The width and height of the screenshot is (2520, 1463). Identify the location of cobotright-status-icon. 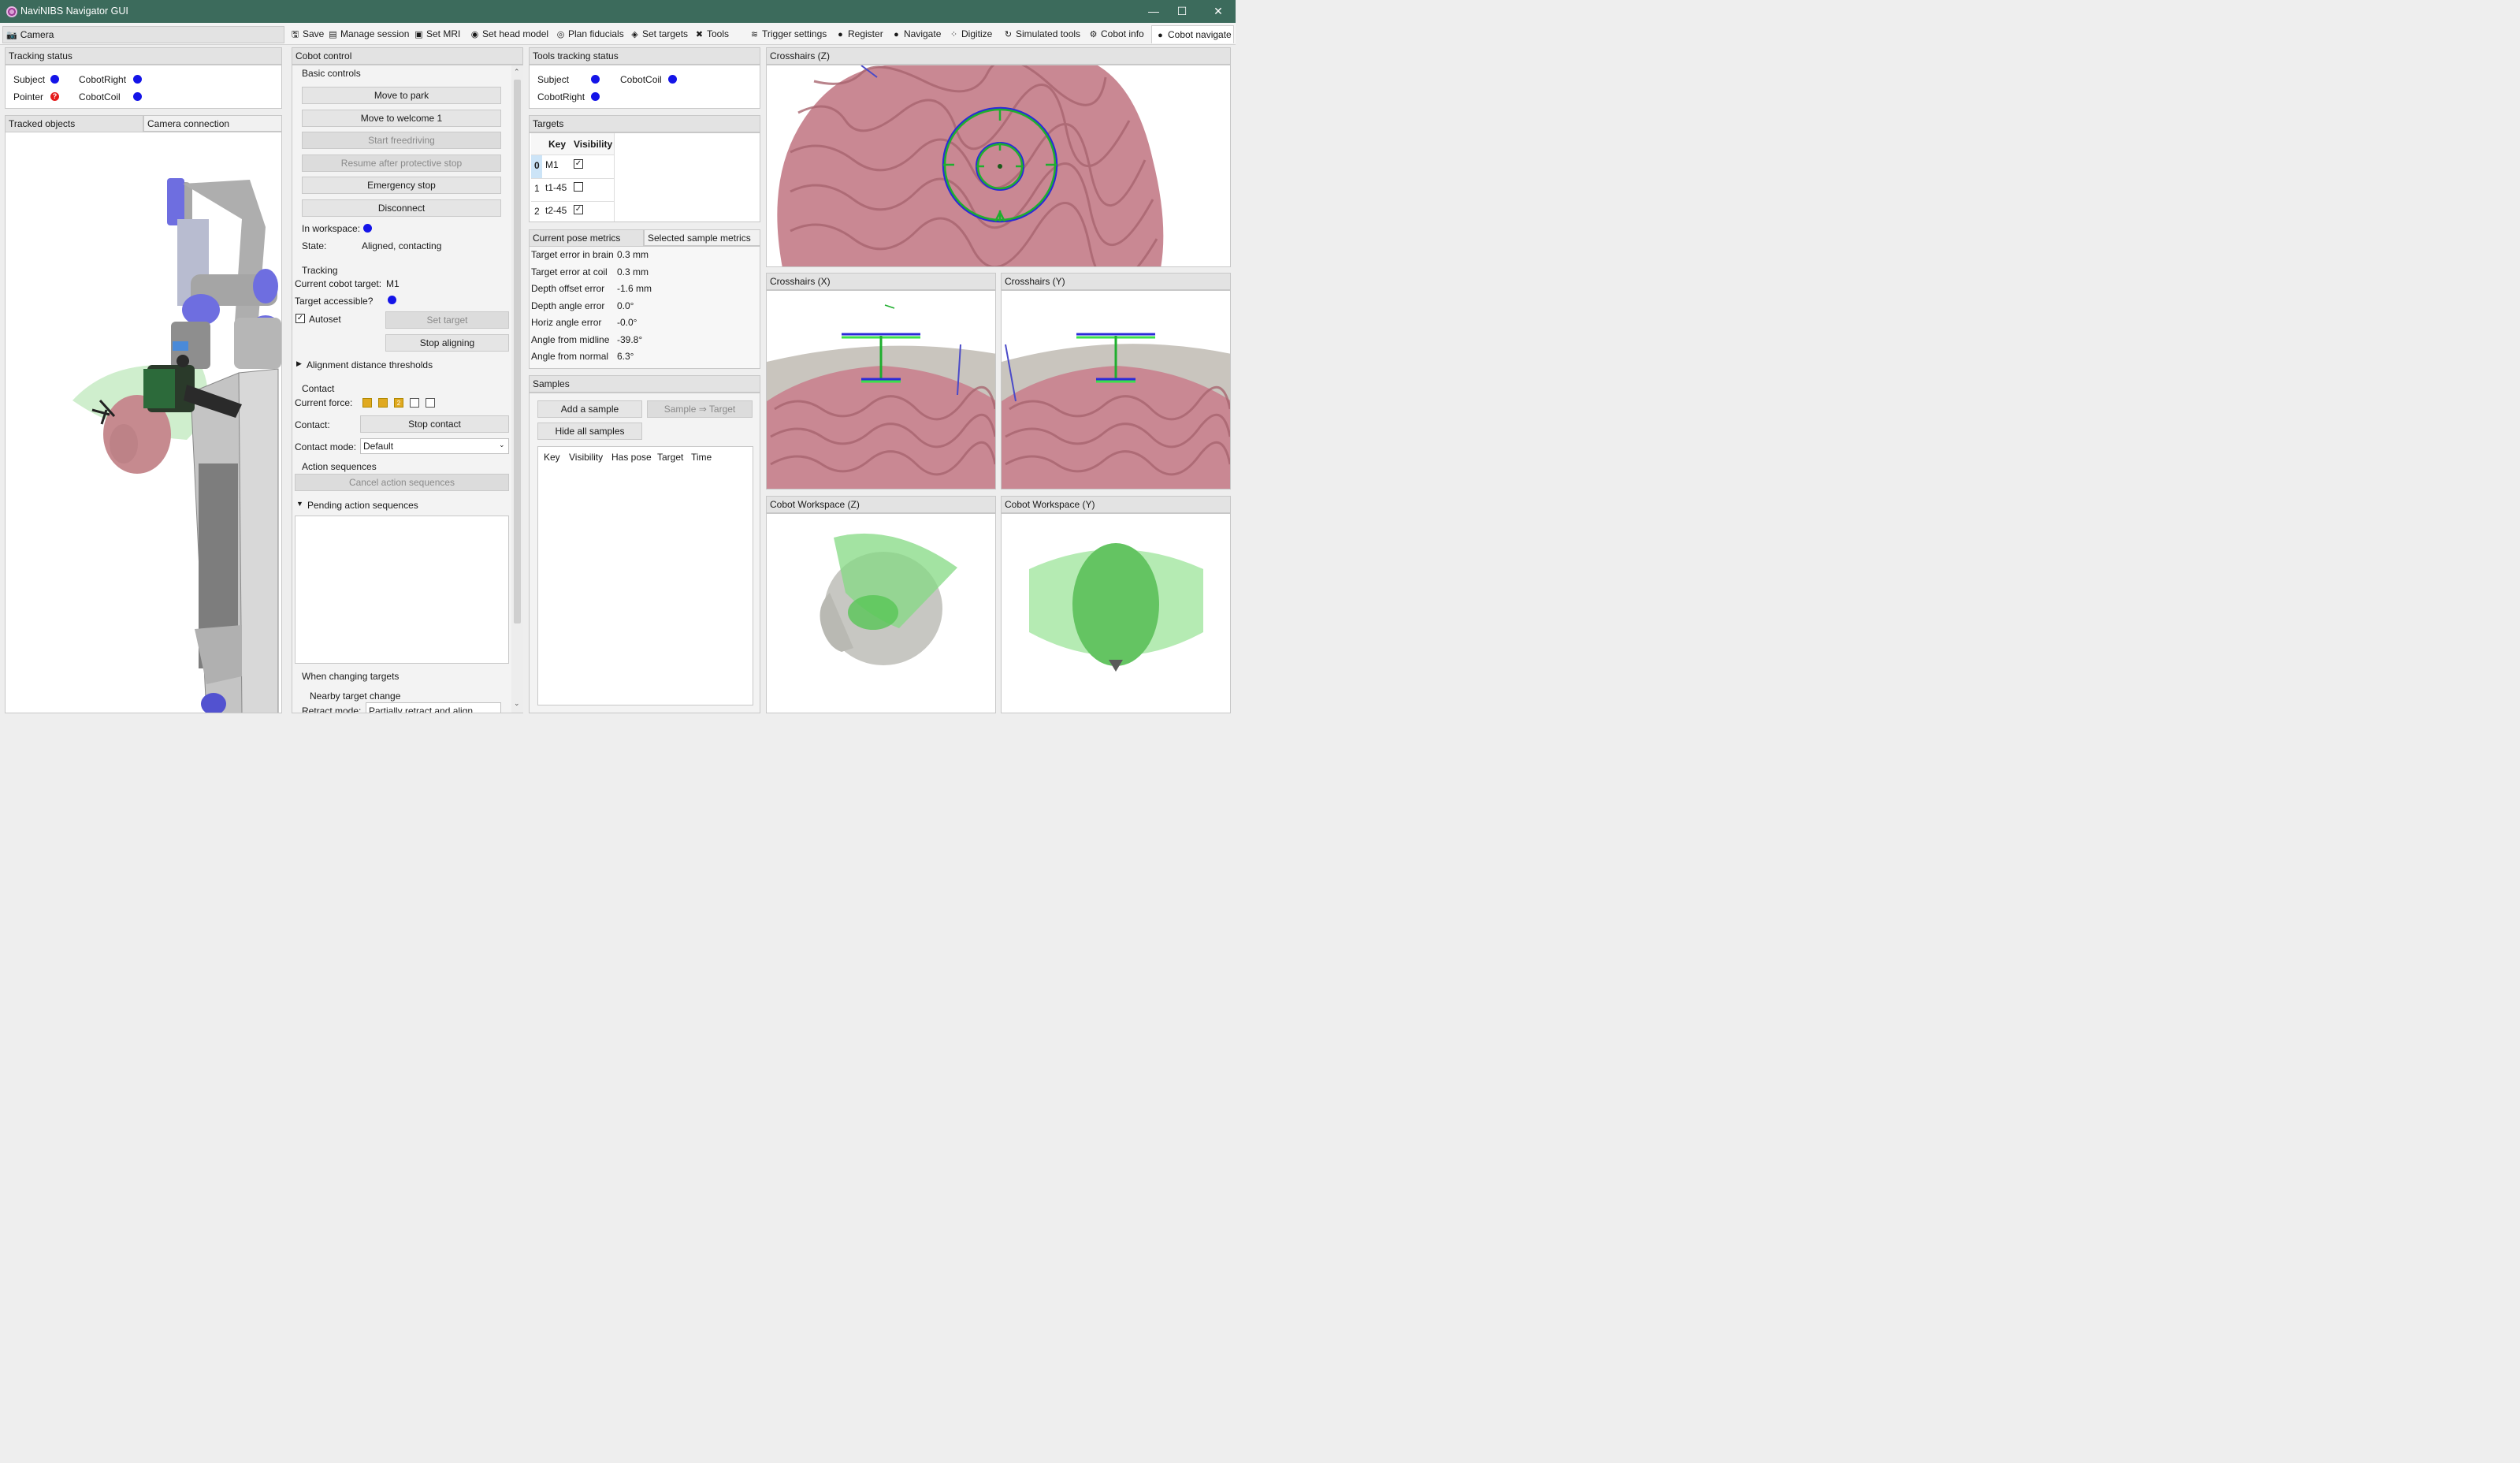
(137, 79).